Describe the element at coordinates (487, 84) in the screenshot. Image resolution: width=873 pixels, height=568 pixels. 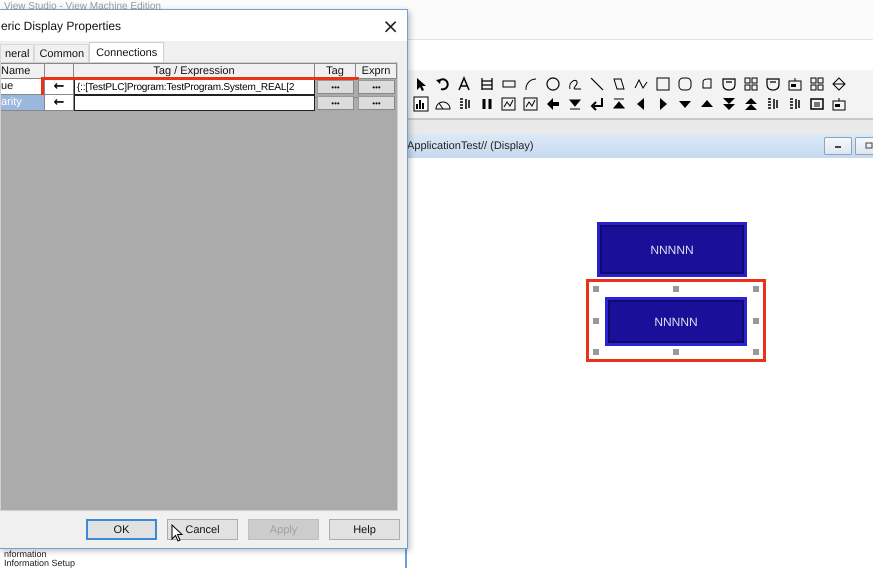
I see `ladder-icon` at that location.